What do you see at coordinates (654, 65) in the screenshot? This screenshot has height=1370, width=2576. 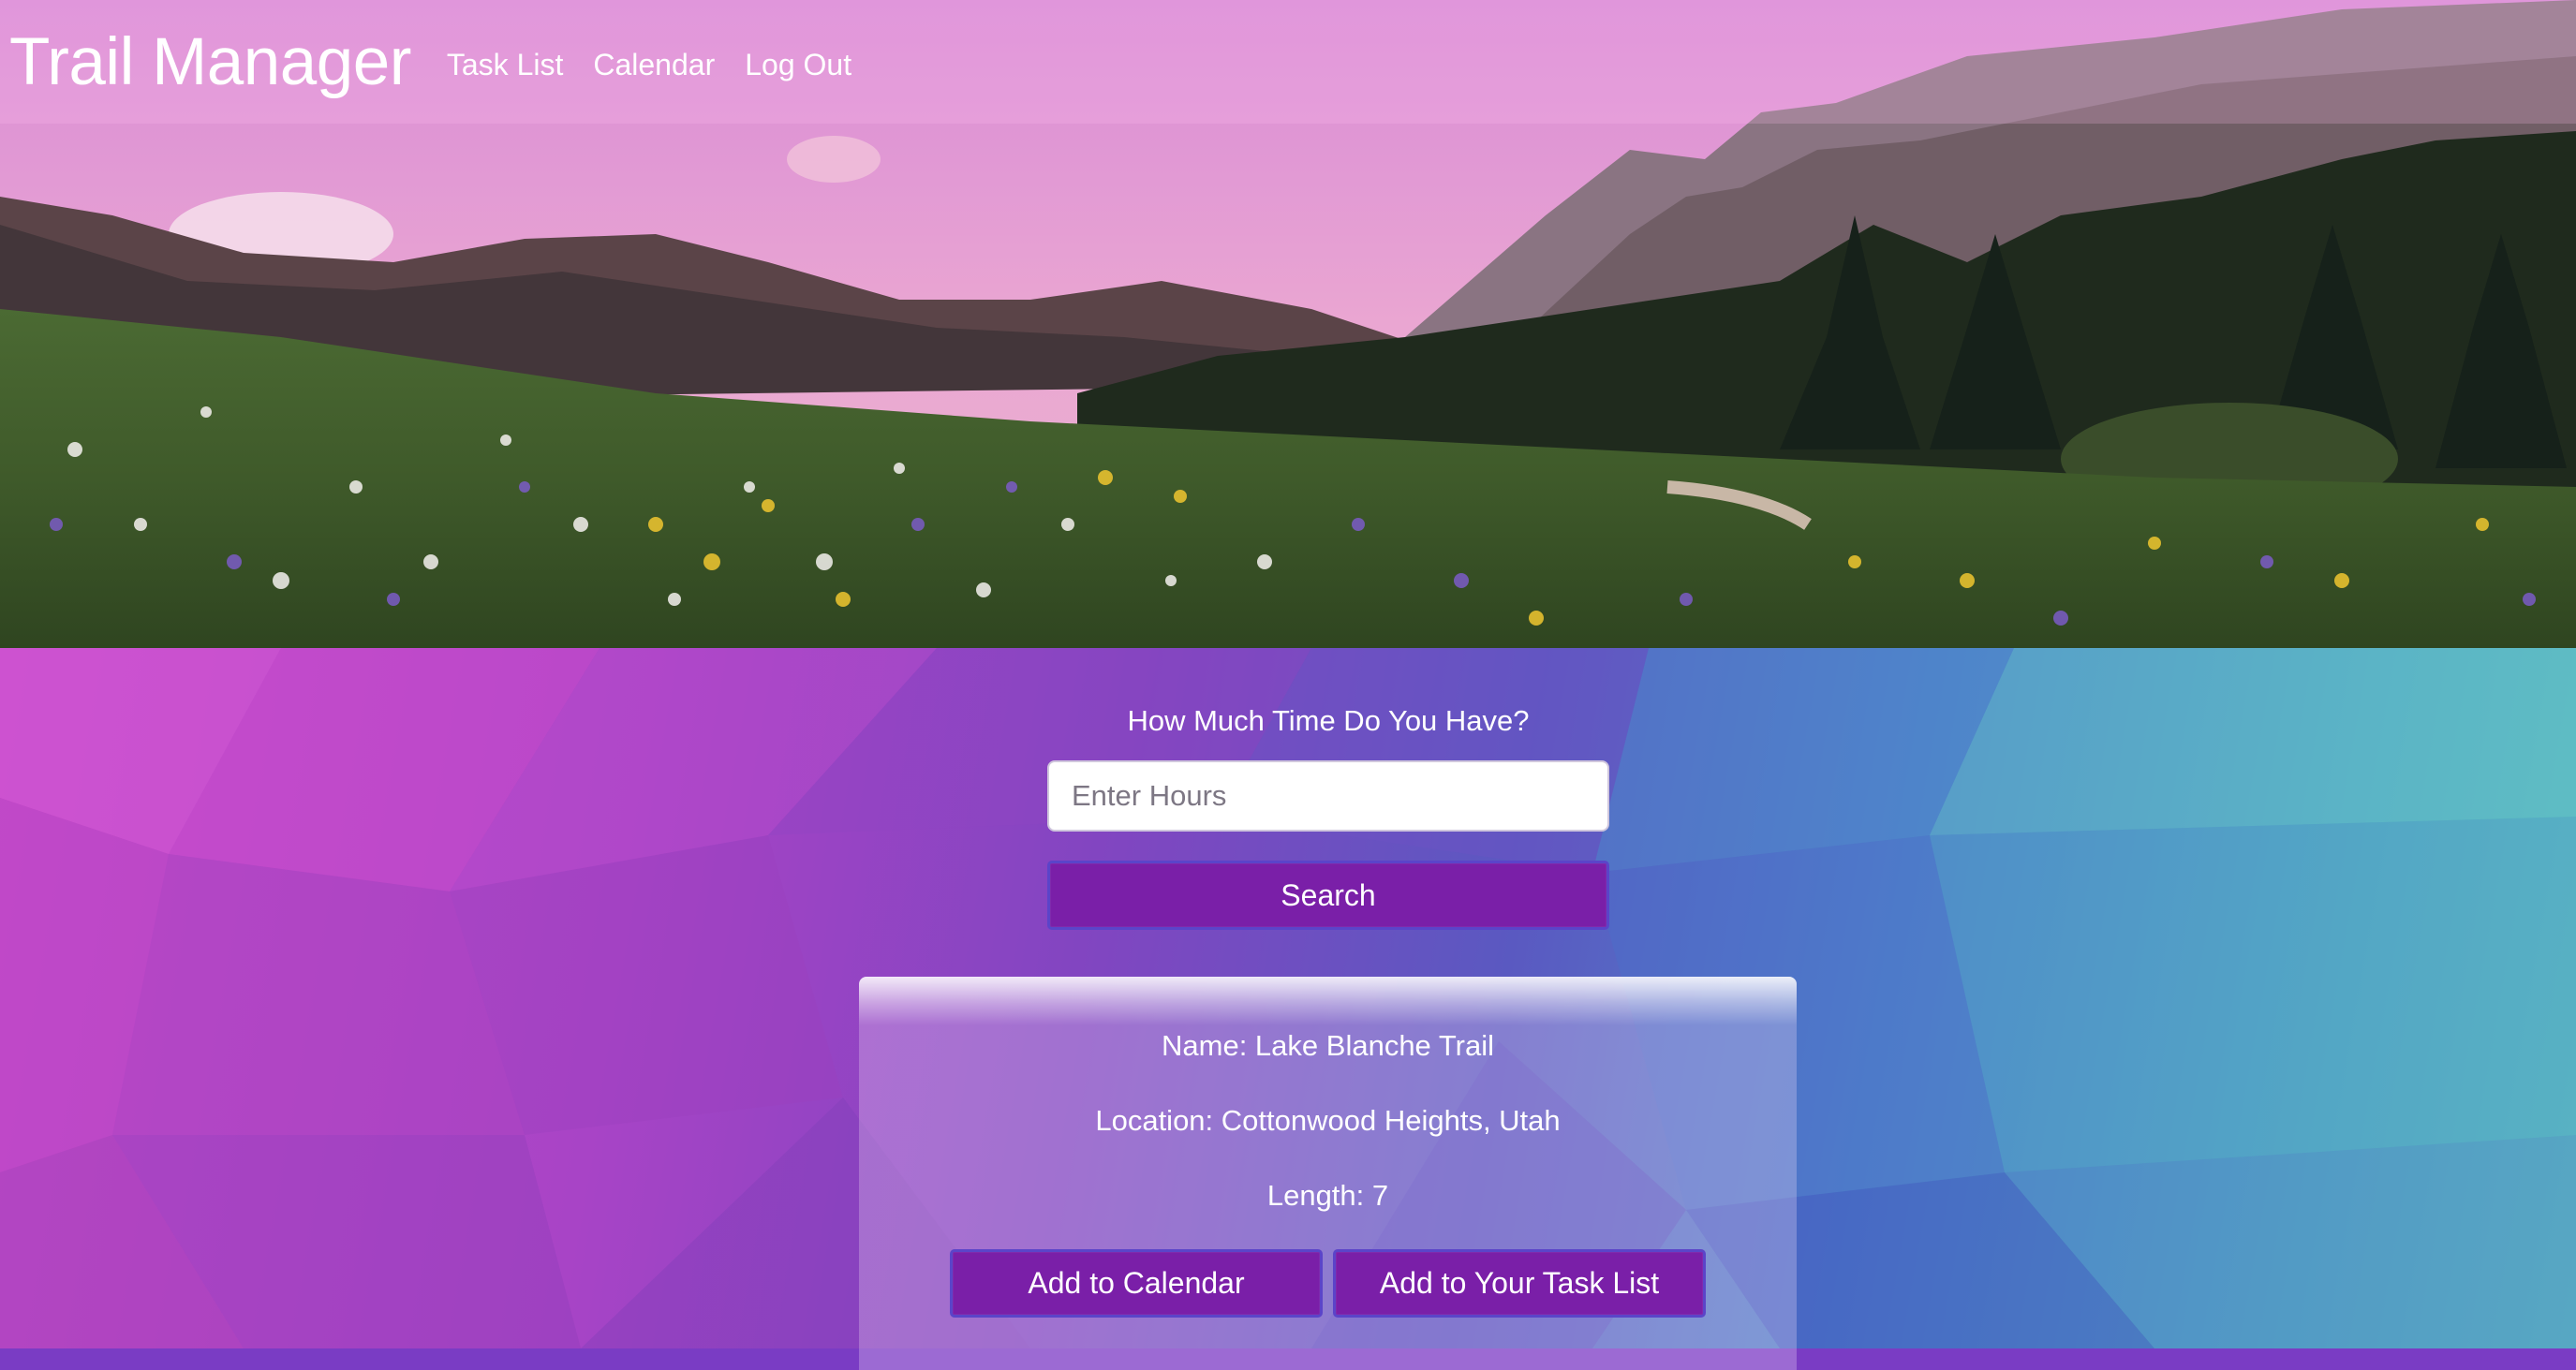 I see `nav-link-calendar: Calendar` at bounding box center [654, 65].